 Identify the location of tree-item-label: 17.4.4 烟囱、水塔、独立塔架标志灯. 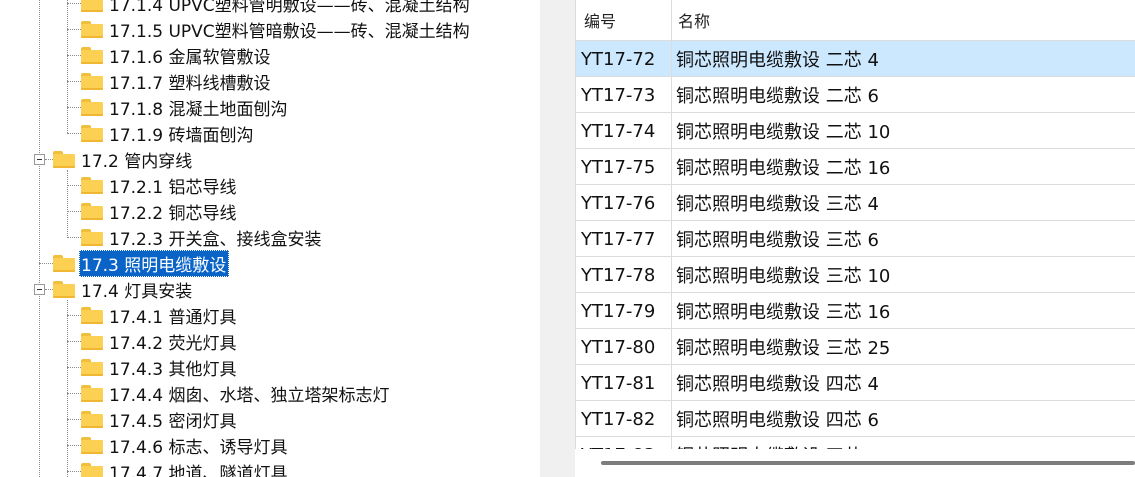
(249, 395).